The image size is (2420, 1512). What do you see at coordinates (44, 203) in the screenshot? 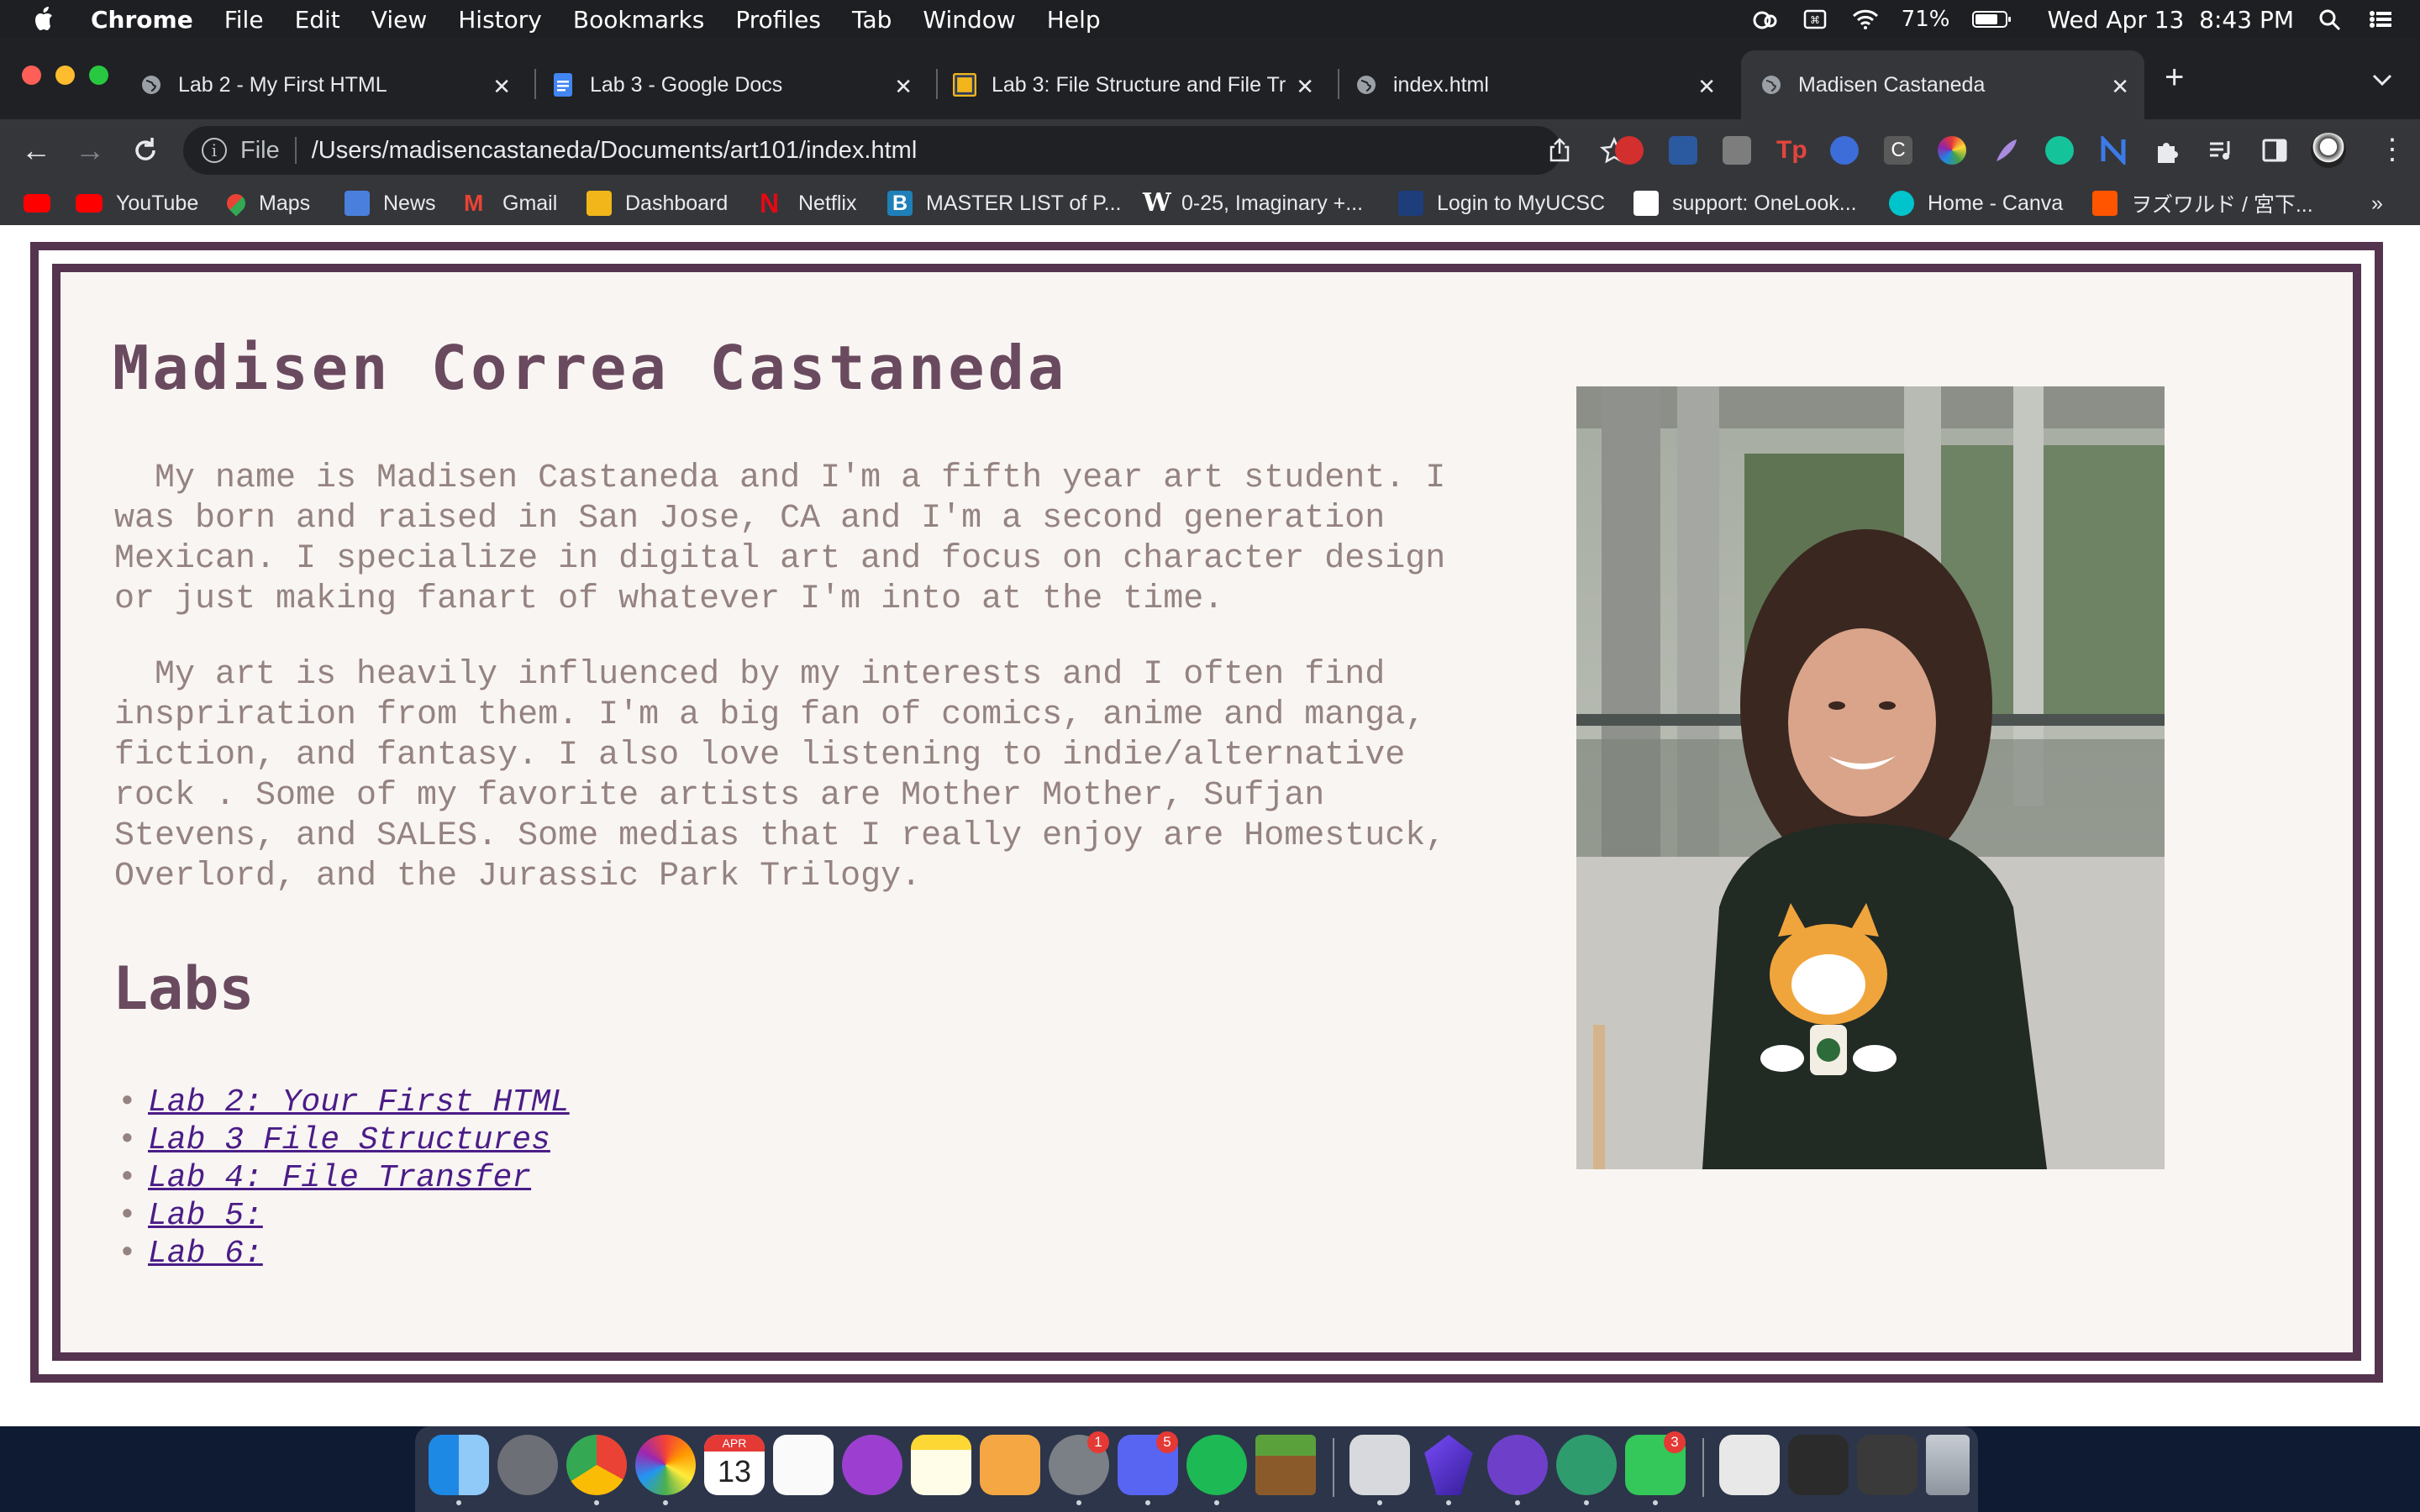
I see `bookmark-youtube-apps` at bounding box center [44, 203].